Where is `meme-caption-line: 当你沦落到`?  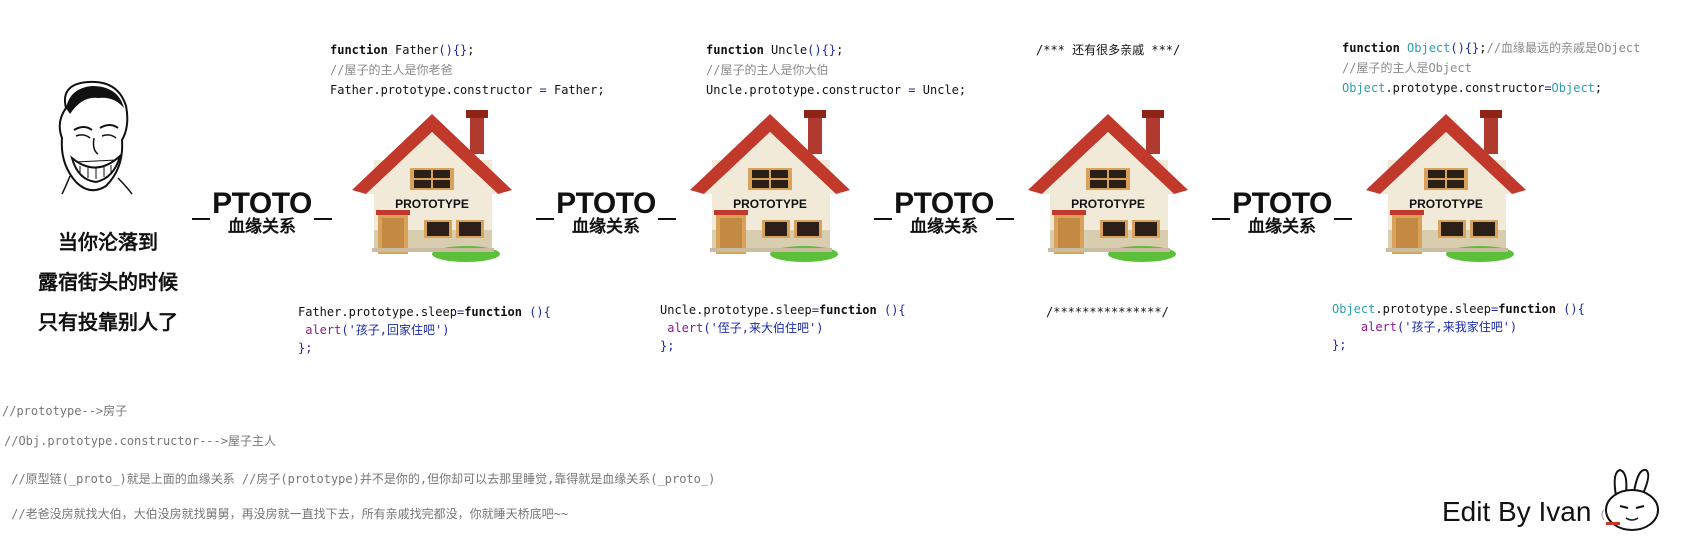
meme-caption-line: 当你沦落到 is located at coordinates (108, 242).